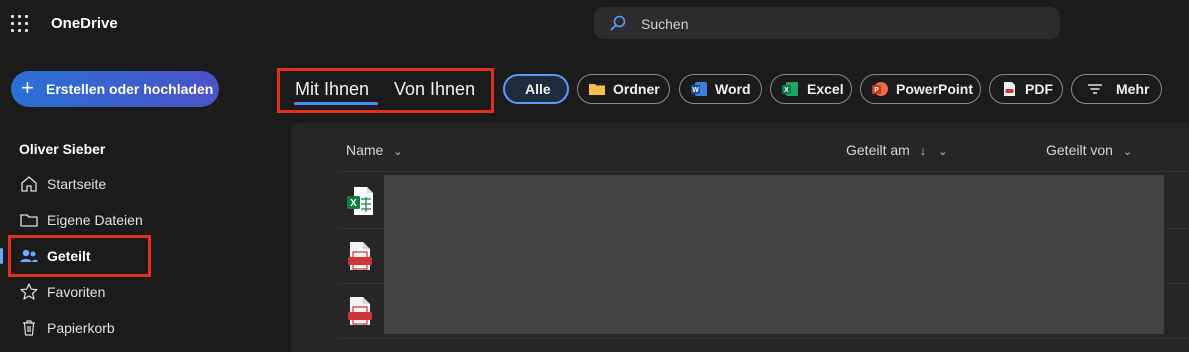  Describe the element at coordinates (95, 220) in the screenshot. I see `sidebar-item-label: Eigene Dateien` at that location.